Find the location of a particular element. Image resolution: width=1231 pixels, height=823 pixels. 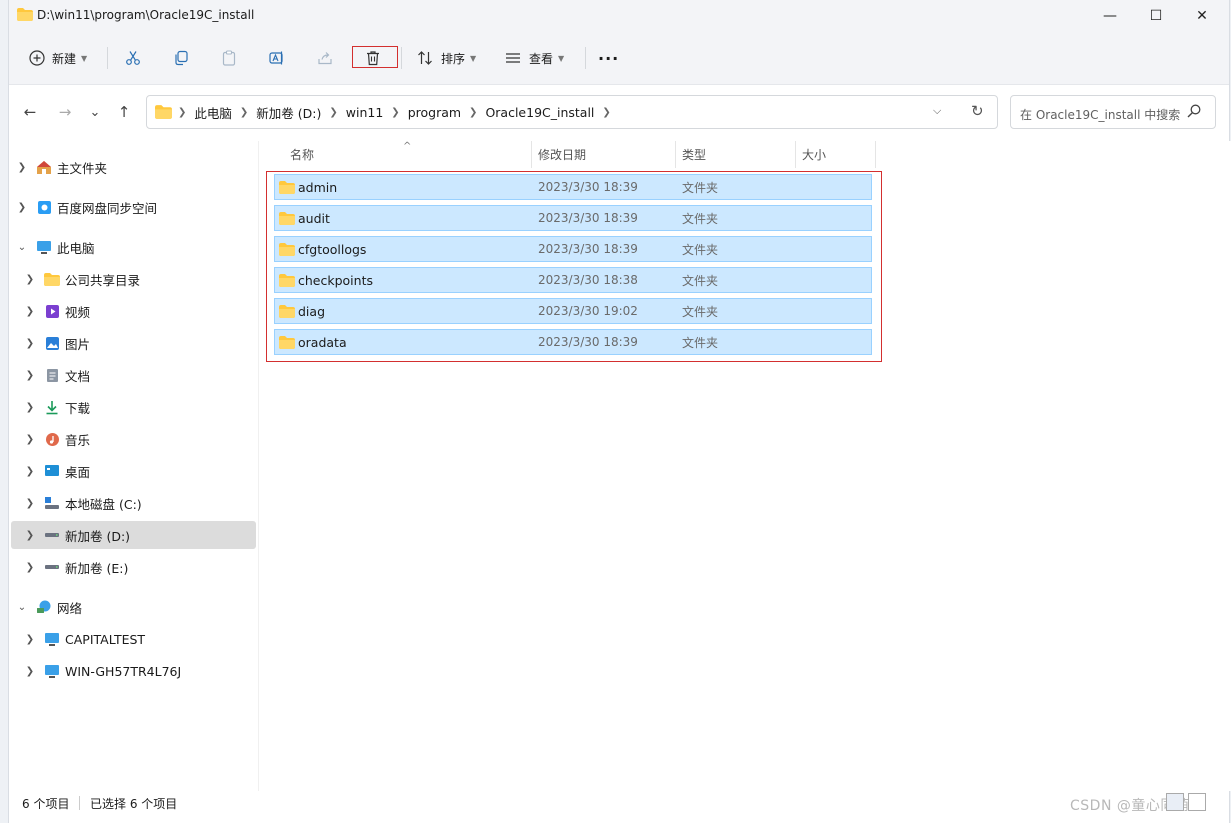

recent-locations-button: ⌄ is located at coordinates (95, 112).